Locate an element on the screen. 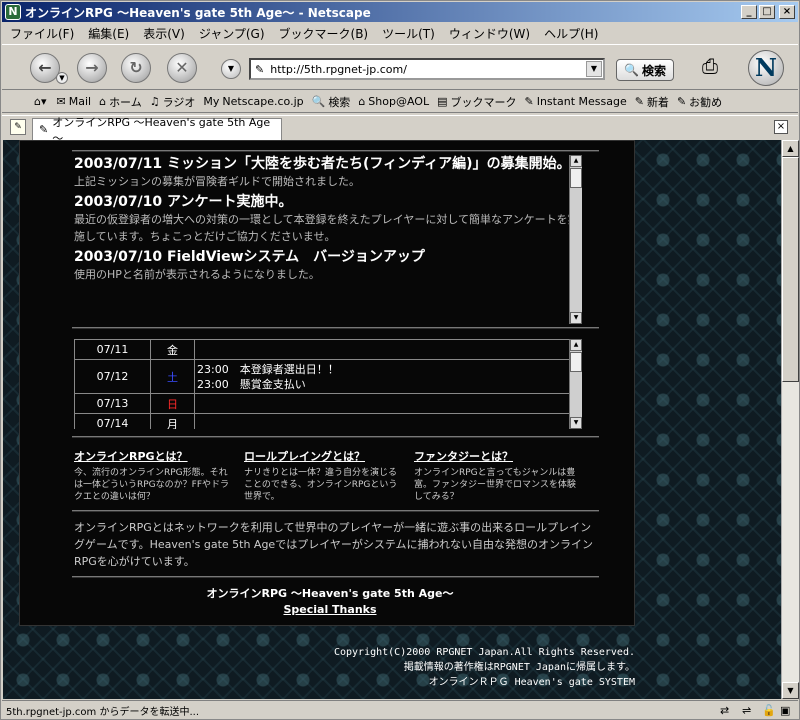  faq-link: ロールプレイングとは？ is located at coordinates (324, 456).